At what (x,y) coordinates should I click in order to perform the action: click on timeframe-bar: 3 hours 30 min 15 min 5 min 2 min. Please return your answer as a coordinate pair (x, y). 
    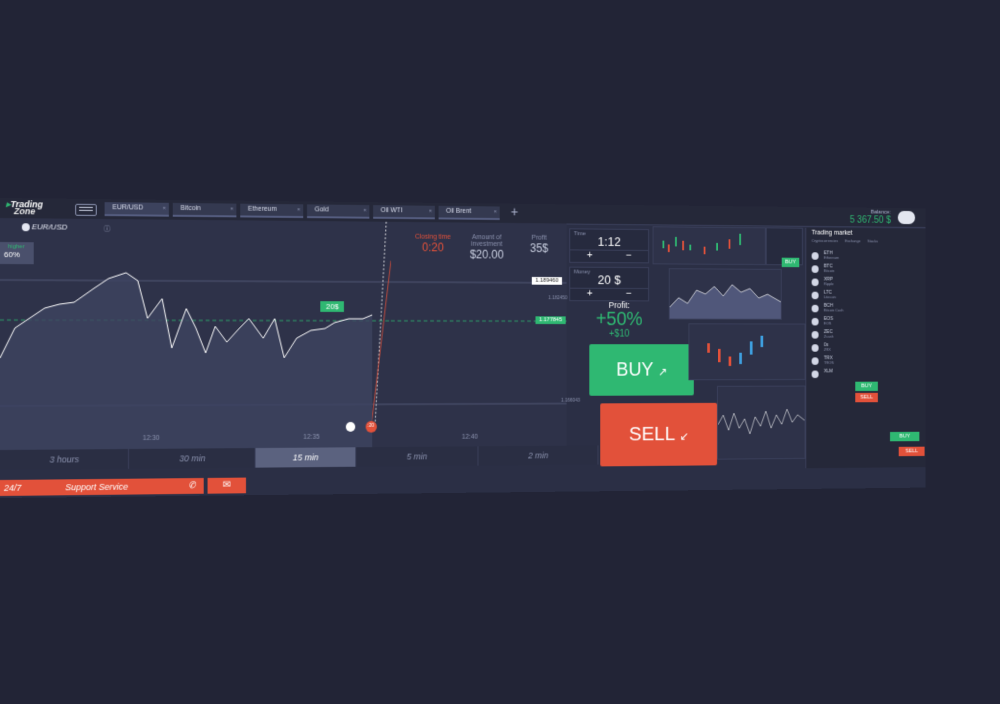
    Looking at the image, I should click on (299, 457).